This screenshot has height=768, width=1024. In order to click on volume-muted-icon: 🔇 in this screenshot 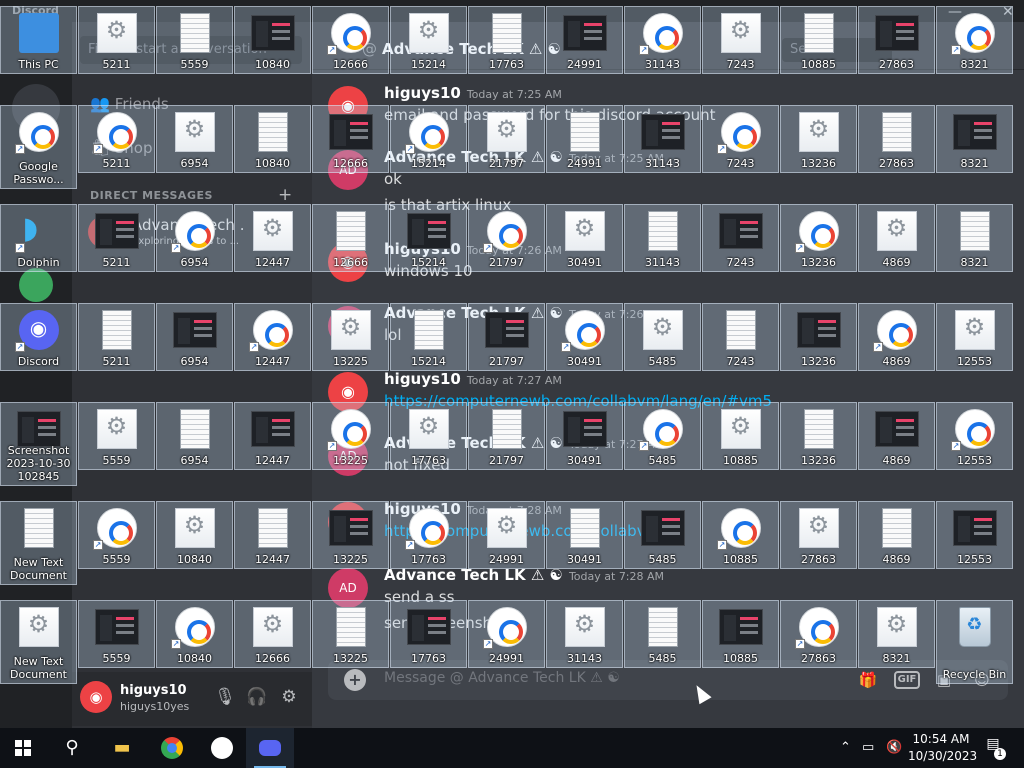, I will do `click(894, 747)`.